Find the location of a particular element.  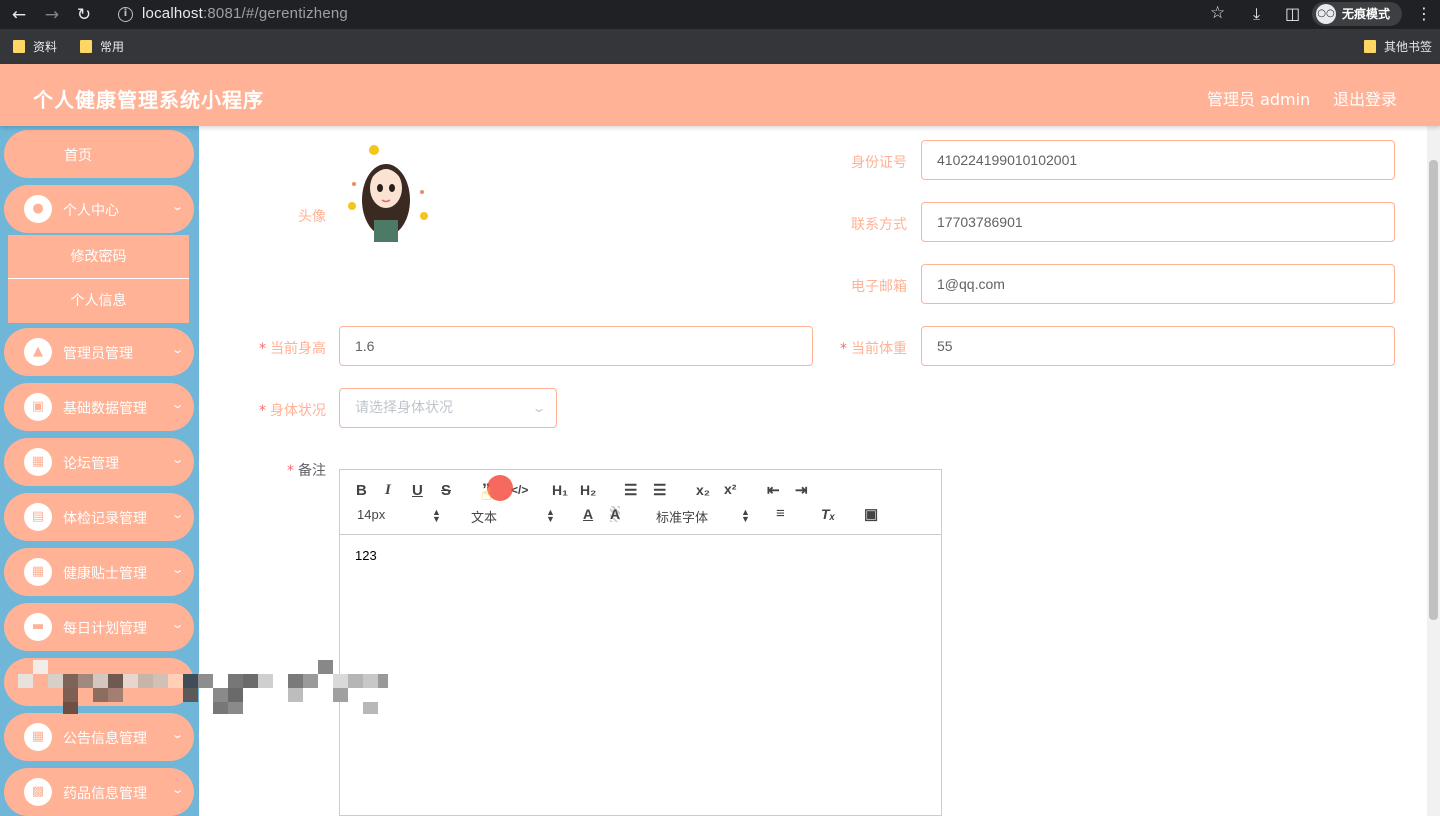

info-icon: i is located at coordinates (125, 14).